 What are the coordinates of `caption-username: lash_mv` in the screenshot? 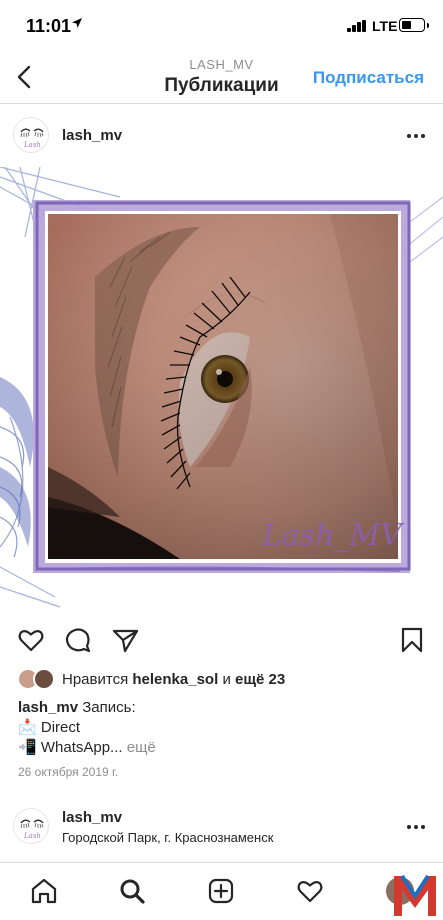 It's located at (48, 707).